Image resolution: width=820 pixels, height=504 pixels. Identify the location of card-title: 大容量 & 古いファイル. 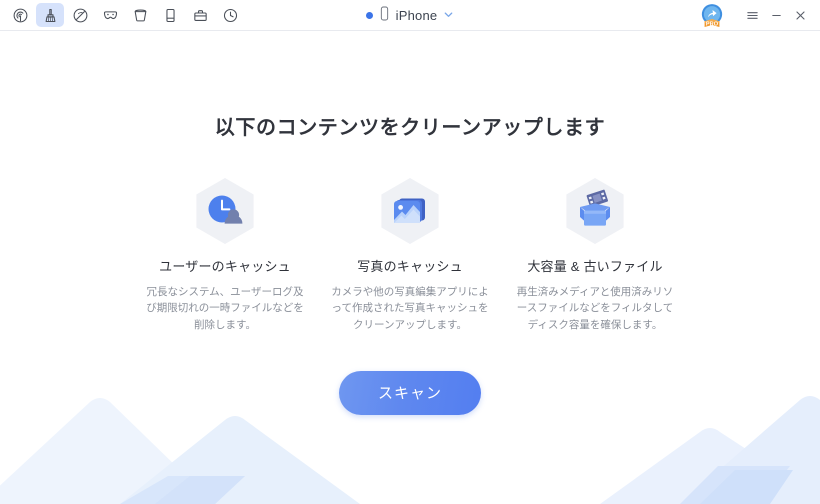
(595, 266).